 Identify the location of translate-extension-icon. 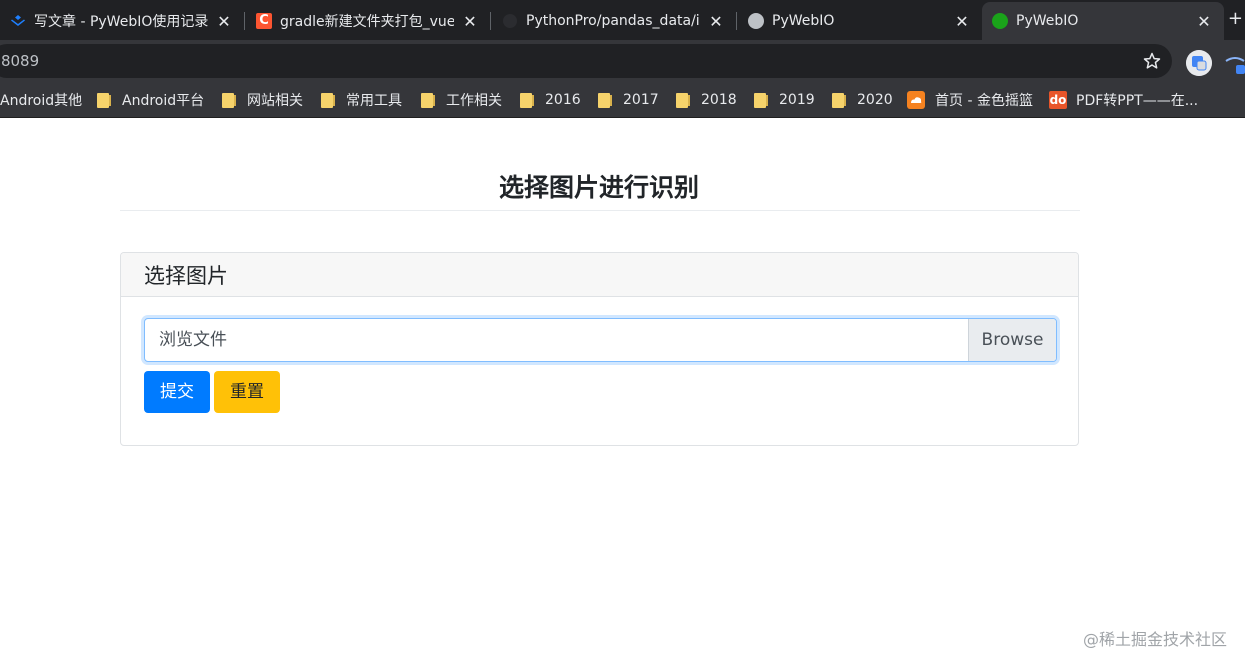
(1199, 63).